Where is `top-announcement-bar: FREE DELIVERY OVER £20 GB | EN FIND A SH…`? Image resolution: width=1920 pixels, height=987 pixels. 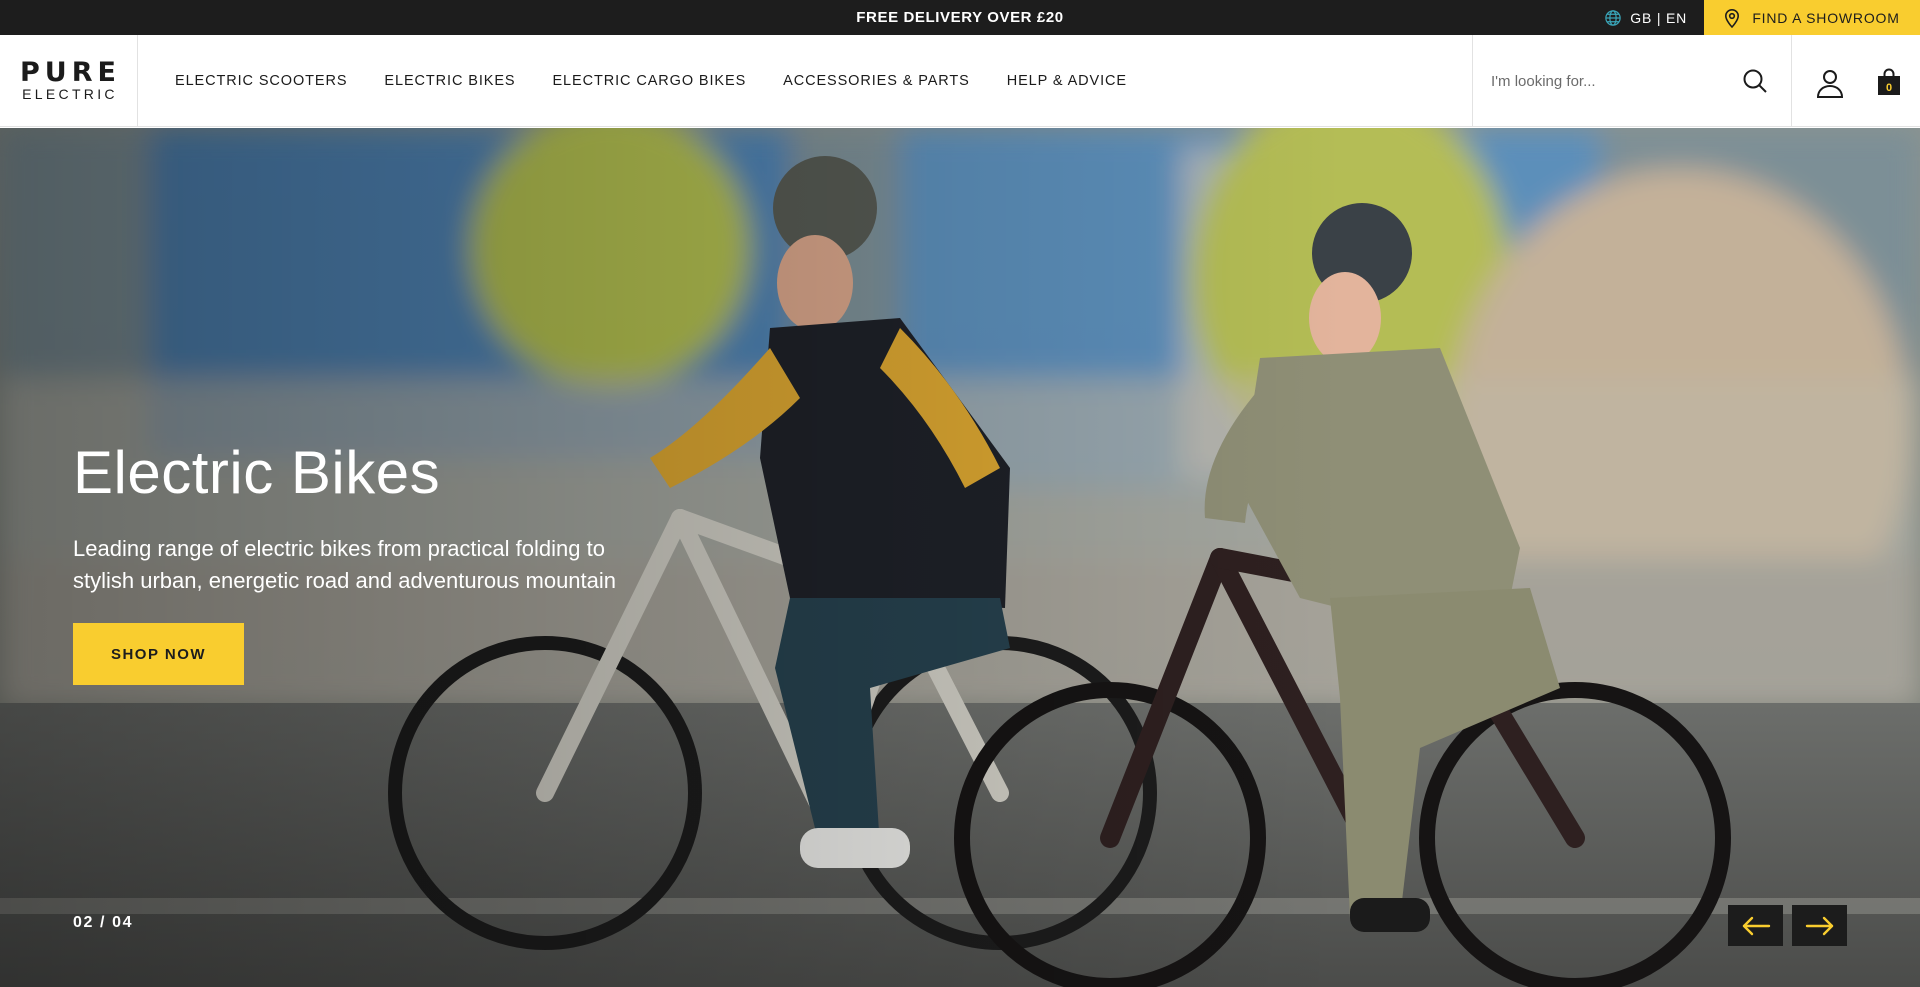
top-announcement-bar: FREE DELIVERY OVER £20 GB | EN FIND A SH… is located at coordinates (960, 17).